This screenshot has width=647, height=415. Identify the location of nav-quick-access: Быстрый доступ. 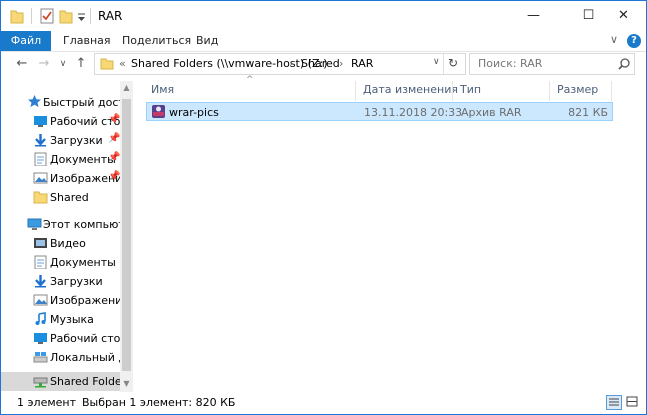
(67, 102).